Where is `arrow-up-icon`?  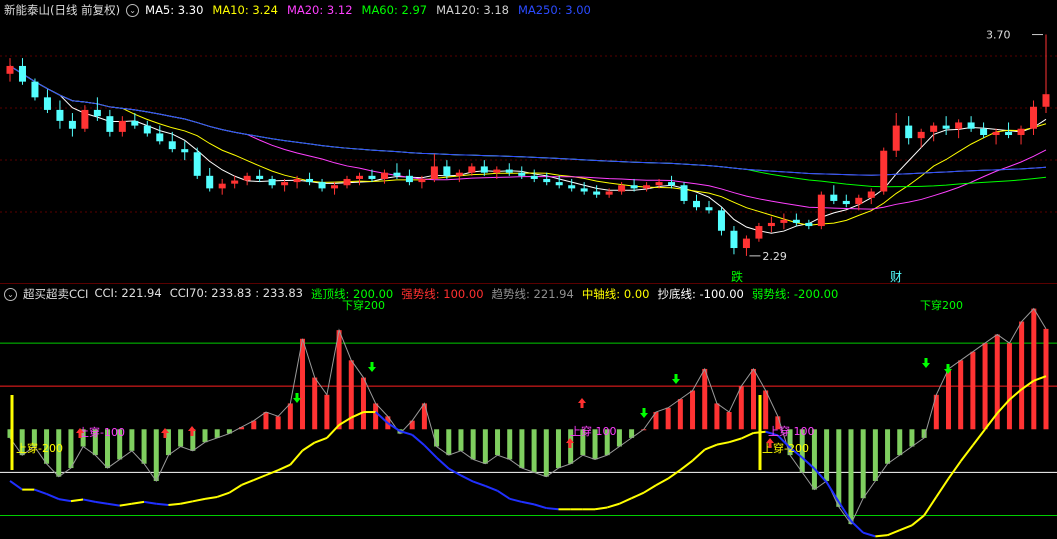
arrow-up-icon is located at coordinates (582, 403).